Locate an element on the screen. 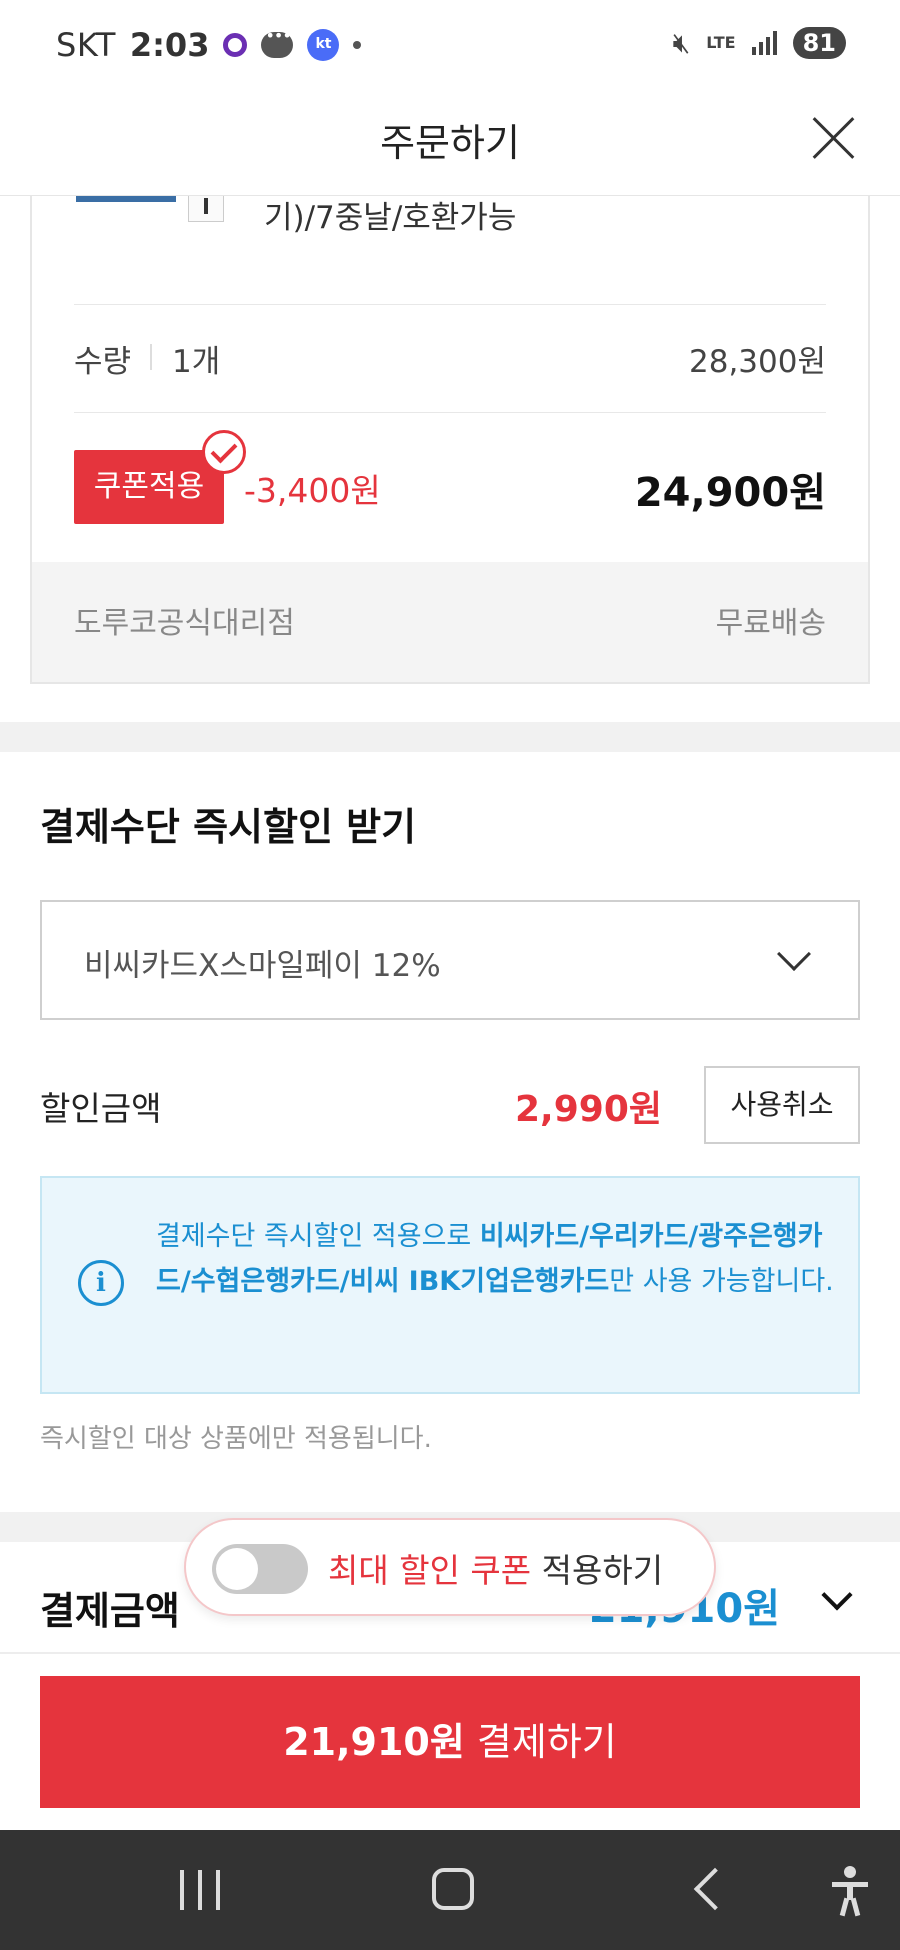 This screenshot has height=1950, width=900. selected-option: 비씨카드X스마일페이 12% is located at coordinates (262, 966).